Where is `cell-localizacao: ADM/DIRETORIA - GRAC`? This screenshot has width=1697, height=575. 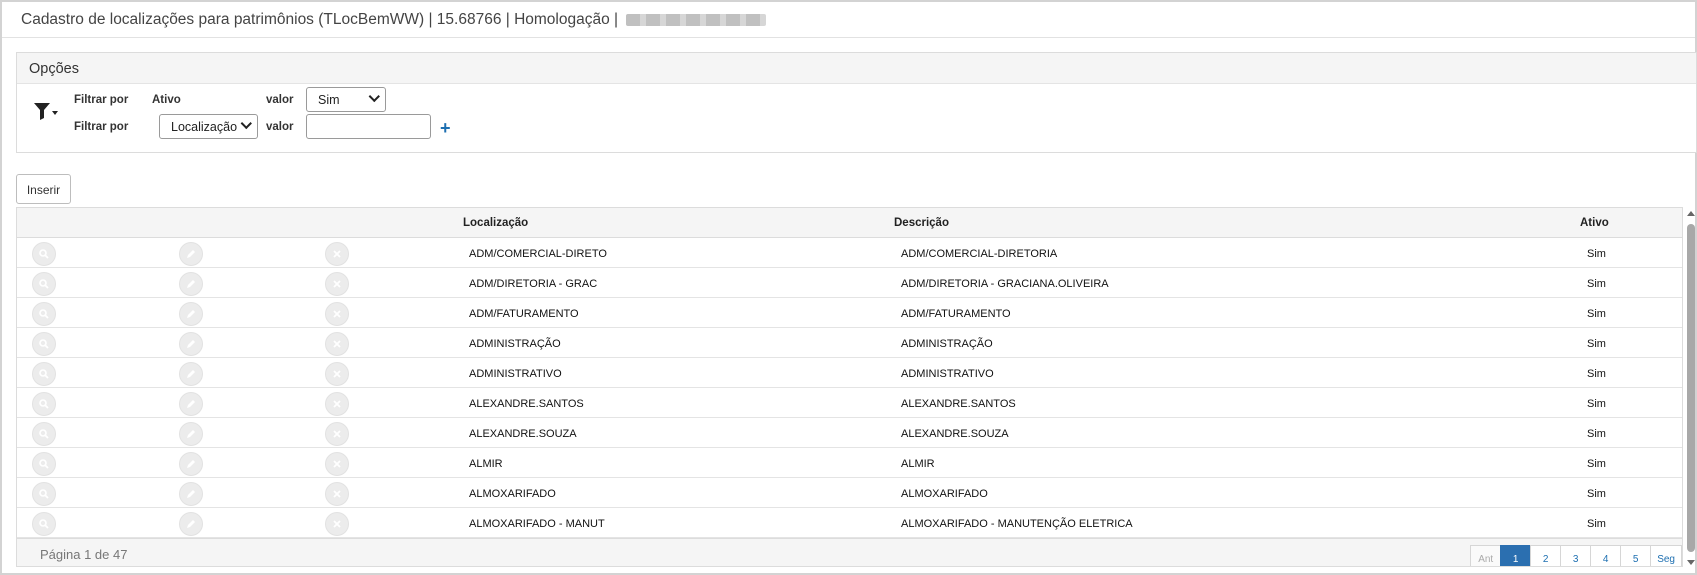 cell-localizacao: ADM/DIRETORIA - GRAC is located at coordinates (533, 284).